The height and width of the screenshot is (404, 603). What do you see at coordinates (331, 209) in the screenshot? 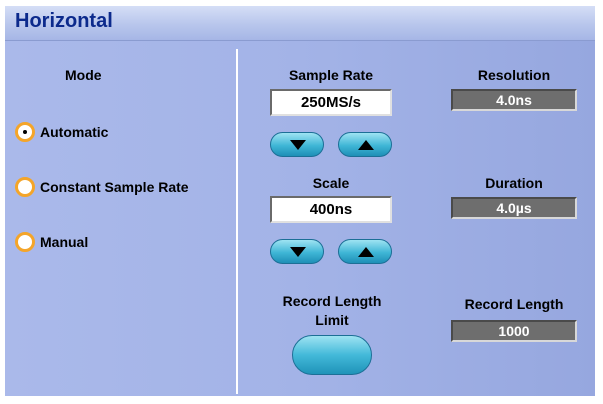
I see `scale-field: 400ns` at bounding box center [331, 209].